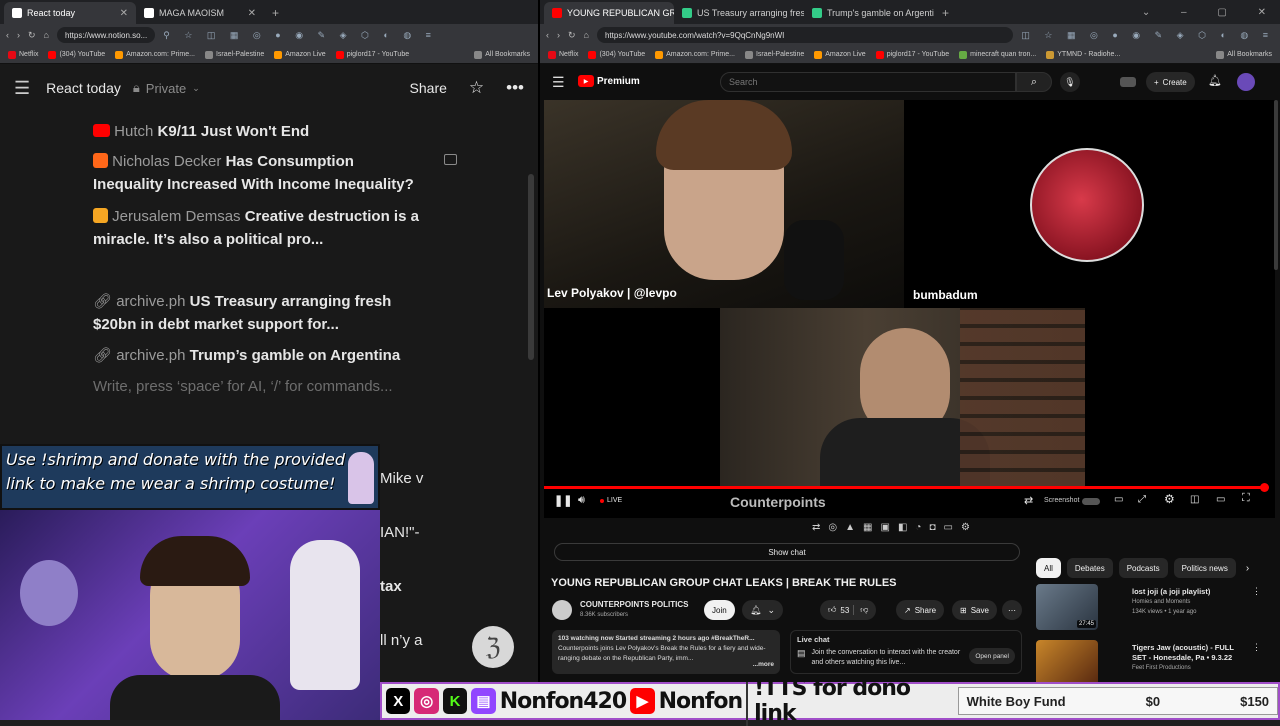 This screenshot has height=726, width=1280. Describe the element at coordinates (531, 267) in the screenshot. I see `scrollbar` at that location.